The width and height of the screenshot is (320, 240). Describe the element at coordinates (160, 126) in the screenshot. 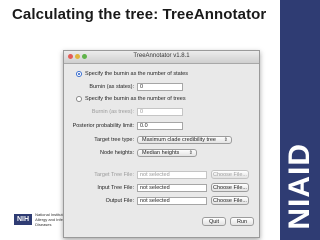

I see `posterior-input: 0.0` at that location.